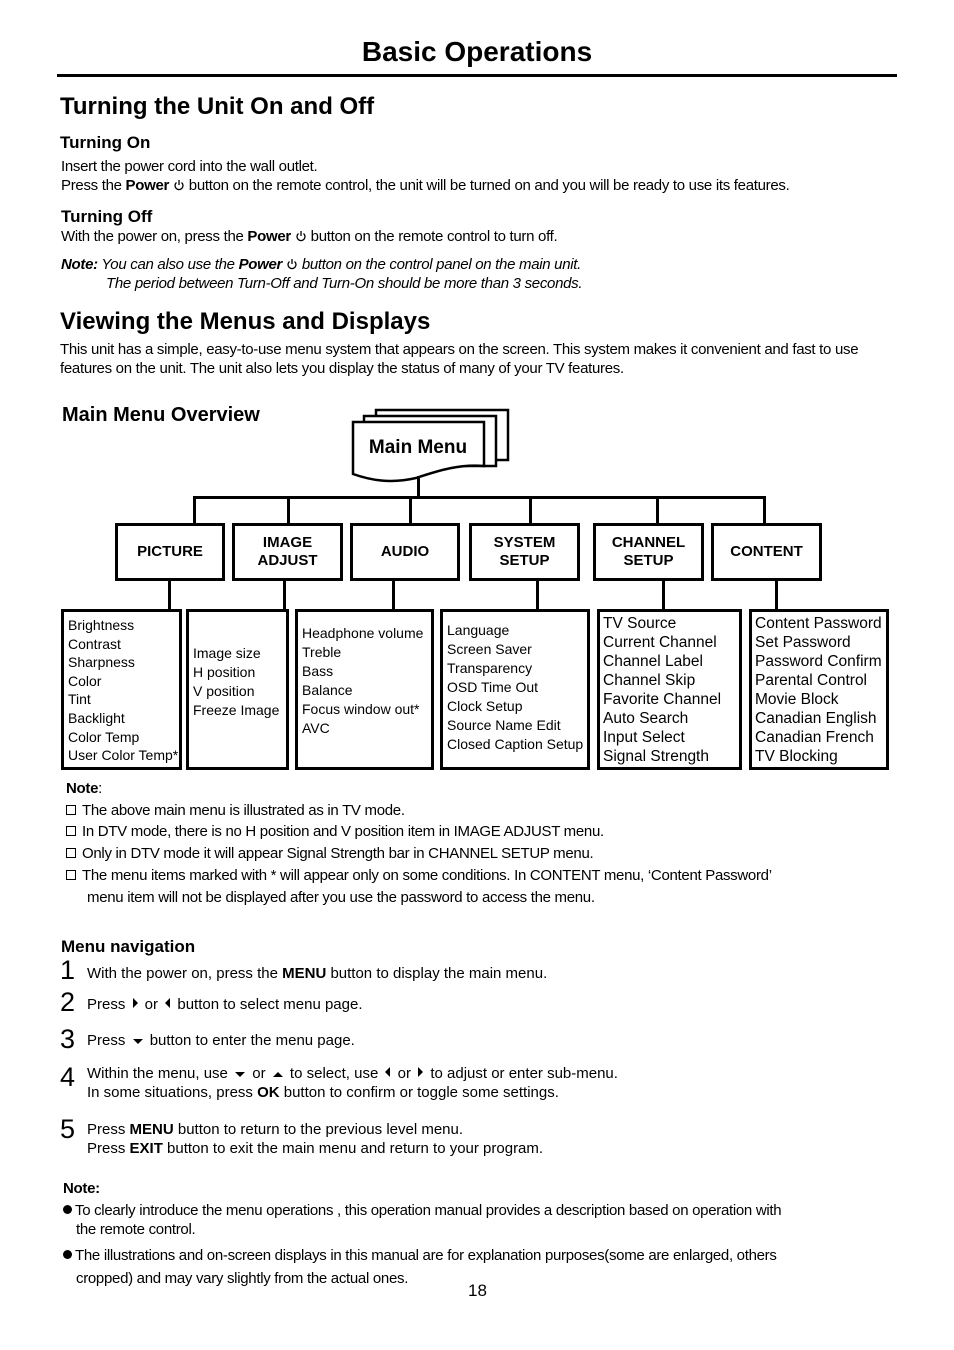 The width and height of the screenshot is (954, 1350). I want to click on title-divider, so click(477, 75).